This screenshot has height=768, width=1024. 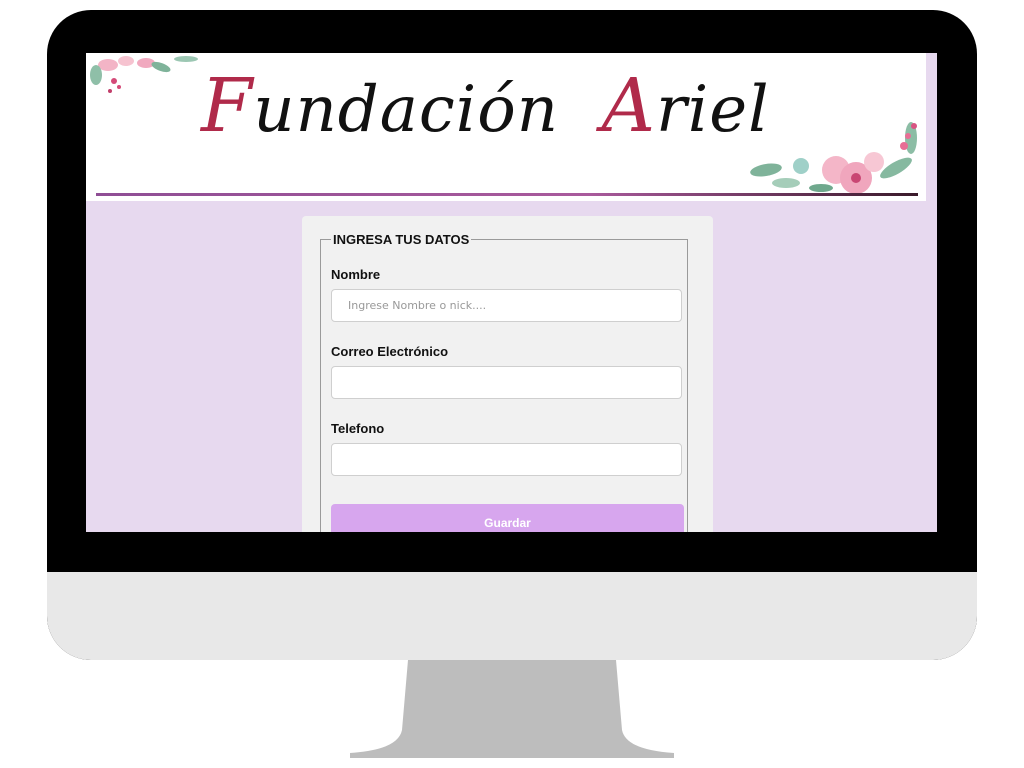 I want to click on phone-label: Telefono, so click(x=358, y=428).